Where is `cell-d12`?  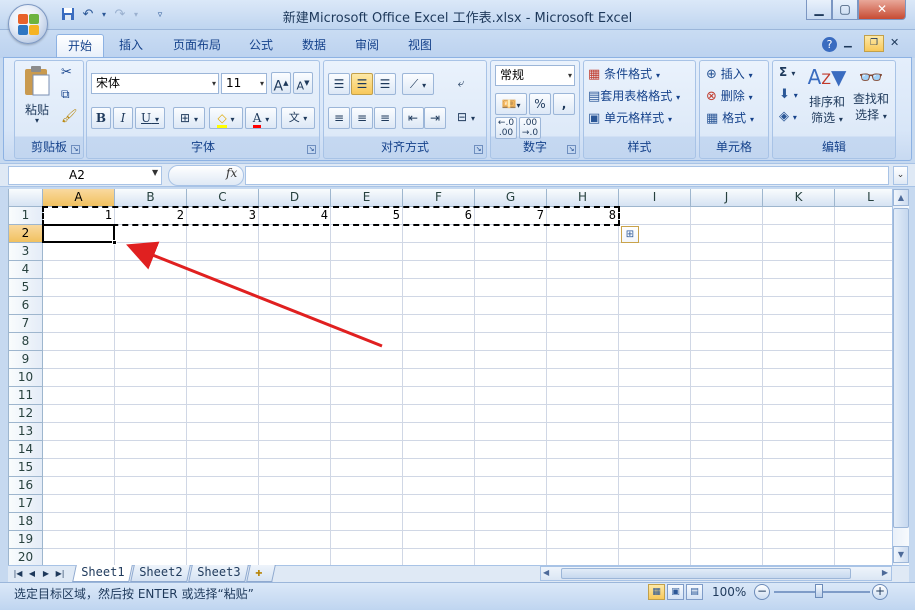
cell-d12 is located at coordinates (295, 414).